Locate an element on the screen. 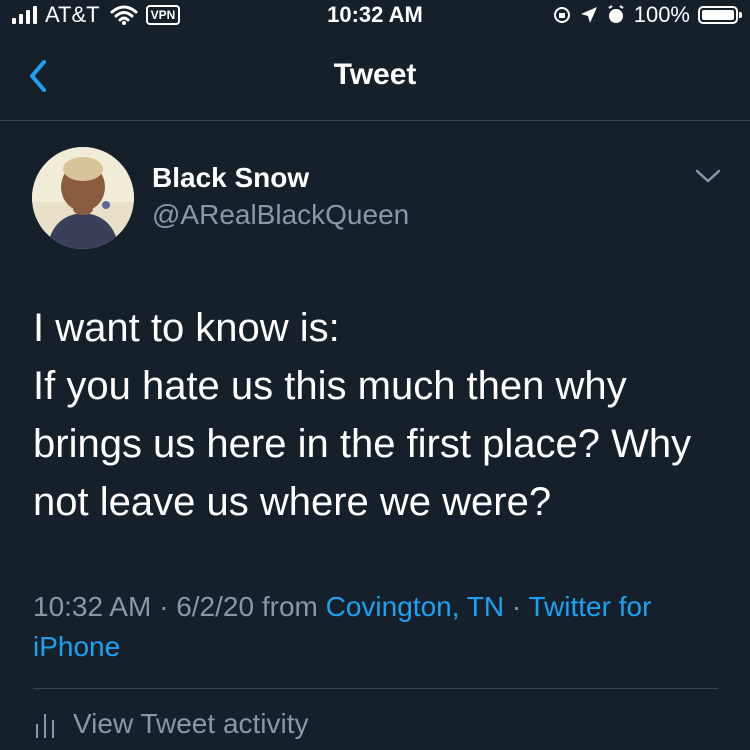 The image size is (750, 750). nav-bar: Tweet is located at coordinates (375, 75).